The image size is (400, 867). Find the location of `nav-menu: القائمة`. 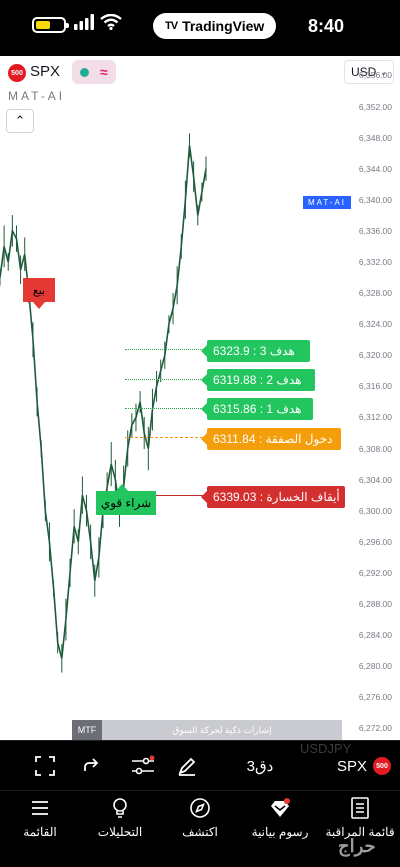

nav-menu: القائمة is located at coordinates (40, 818).